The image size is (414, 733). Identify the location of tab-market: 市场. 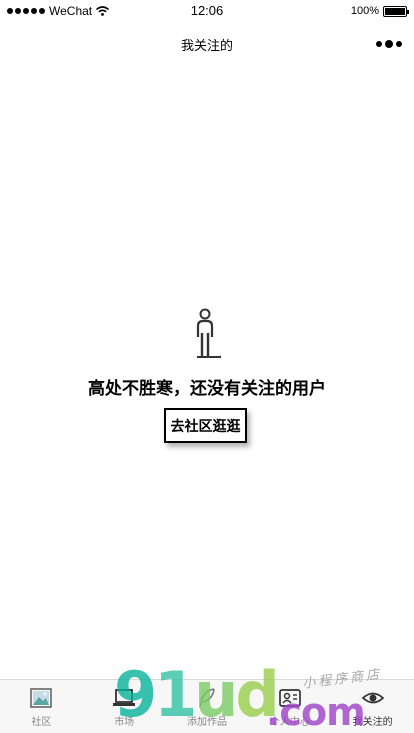
(124, 706).